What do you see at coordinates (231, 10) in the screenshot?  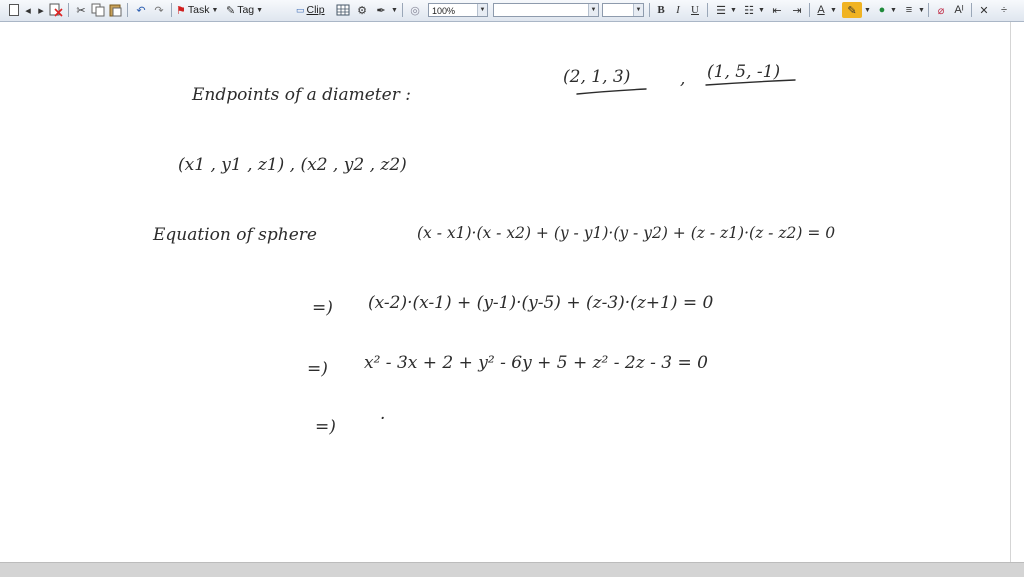 I see `pen-icon: ✎` at bounding box center [231, 10].